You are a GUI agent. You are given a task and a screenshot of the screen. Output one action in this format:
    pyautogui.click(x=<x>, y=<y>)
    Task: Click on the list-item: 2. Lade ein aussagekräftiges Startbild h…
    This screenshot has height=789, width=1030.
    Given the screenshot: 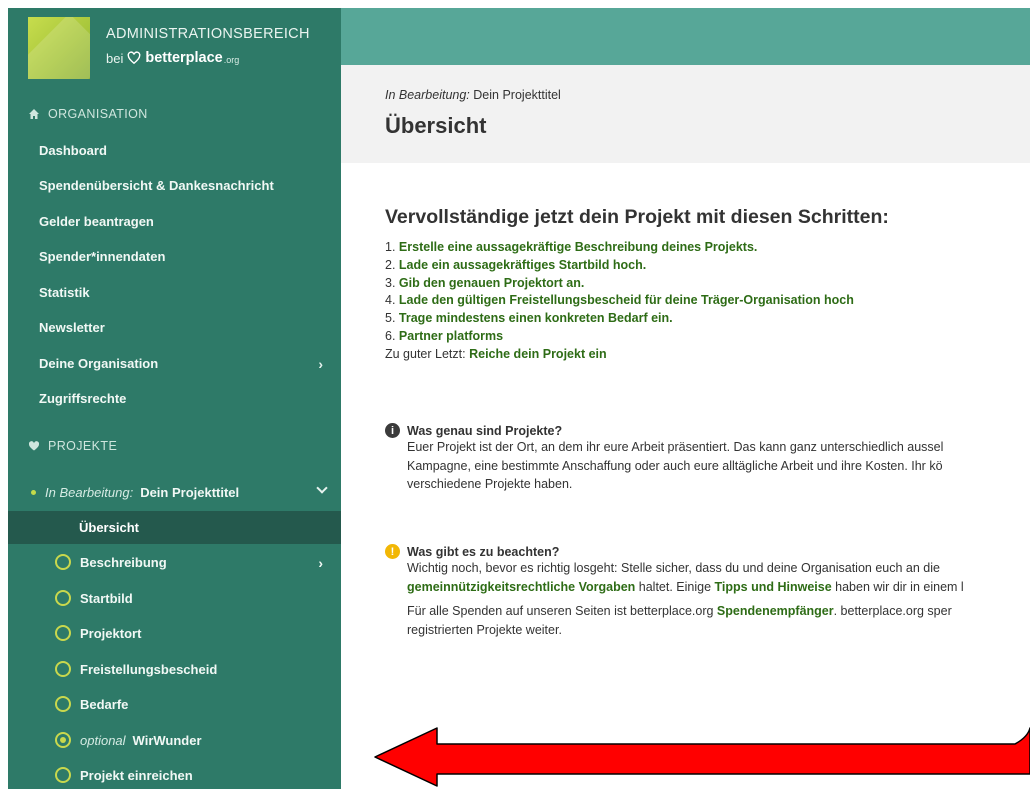 What is the action you would take?
    pyautogui.click(x=619, y=266)
    